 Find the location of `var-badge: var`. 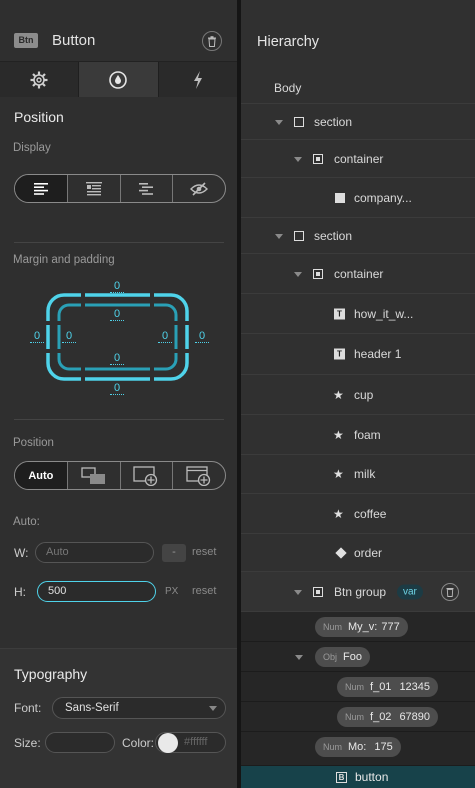

var-badge: var is located at coordinates (410, 591).